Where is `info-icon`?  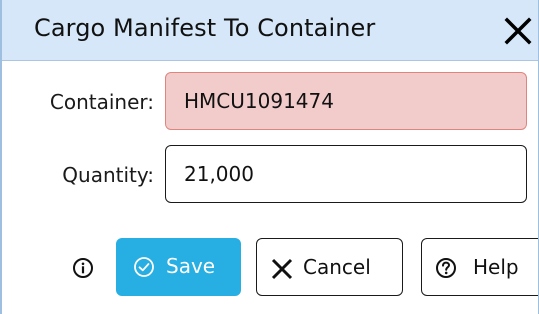
info-icon is located at coordinates (83, 268).